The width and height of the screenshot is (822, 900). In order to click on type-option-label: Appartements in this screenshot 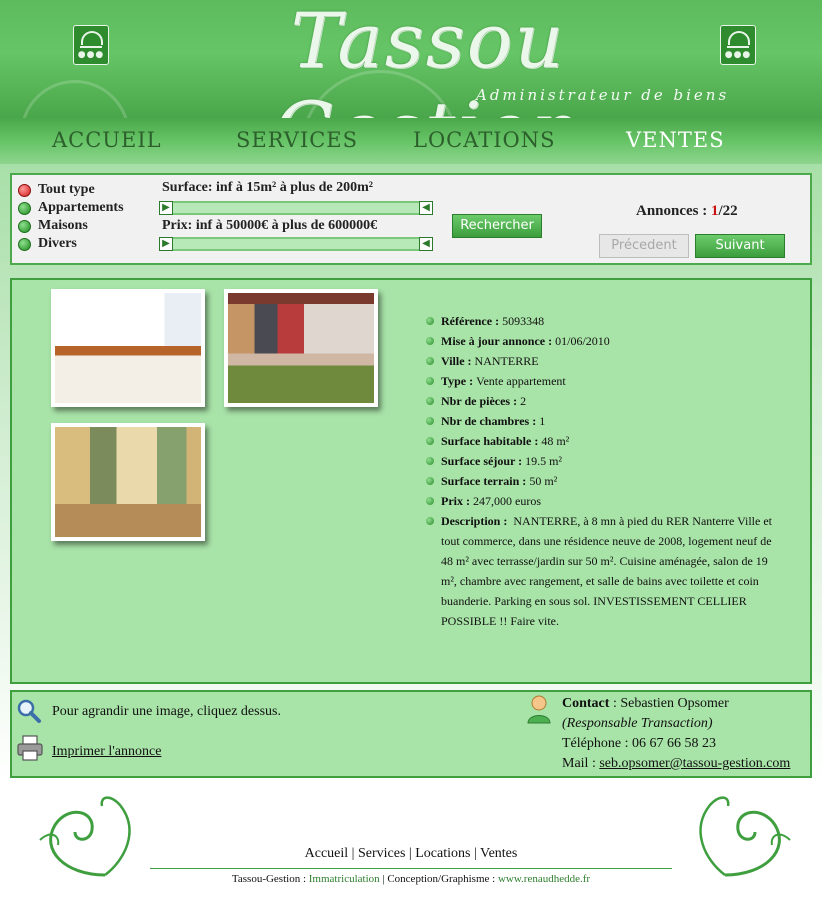, I will do `click(81, 207)`.